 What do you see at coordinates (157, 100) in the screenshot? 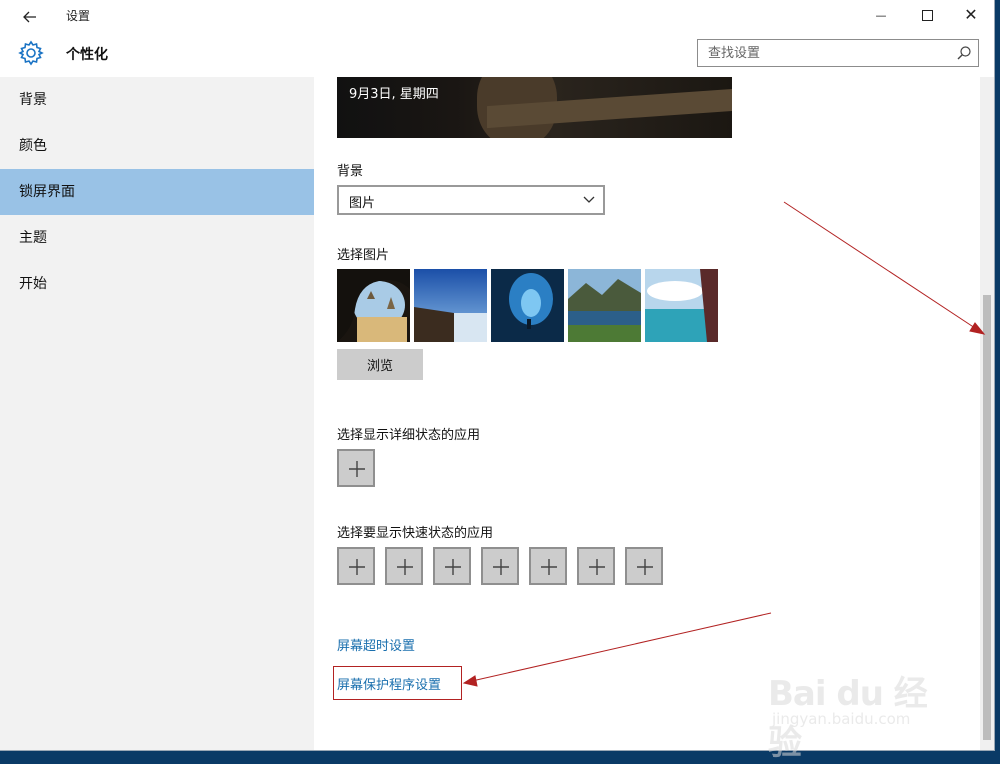
I see `sidebar-item-background: 背景` at bounding box center [157, 100].